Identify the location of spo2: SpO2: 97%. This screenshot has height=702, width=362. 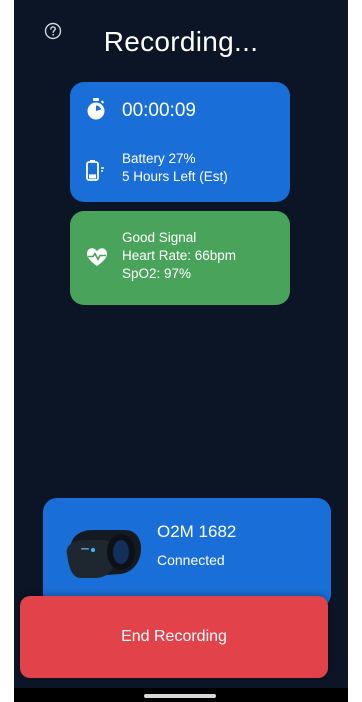
(157, 273).